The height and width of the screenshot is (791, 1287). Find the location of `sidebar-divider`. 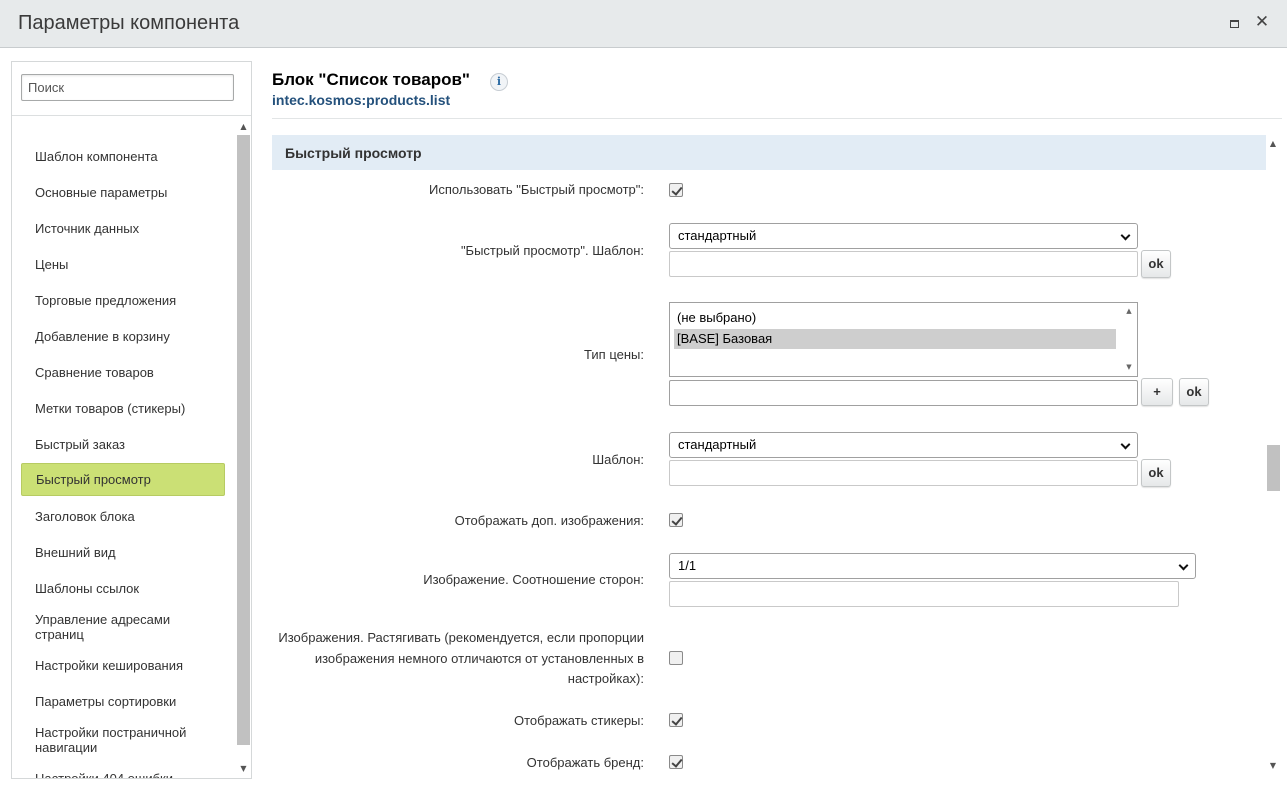

sidebar-divider is located at coordinates (131, 115).